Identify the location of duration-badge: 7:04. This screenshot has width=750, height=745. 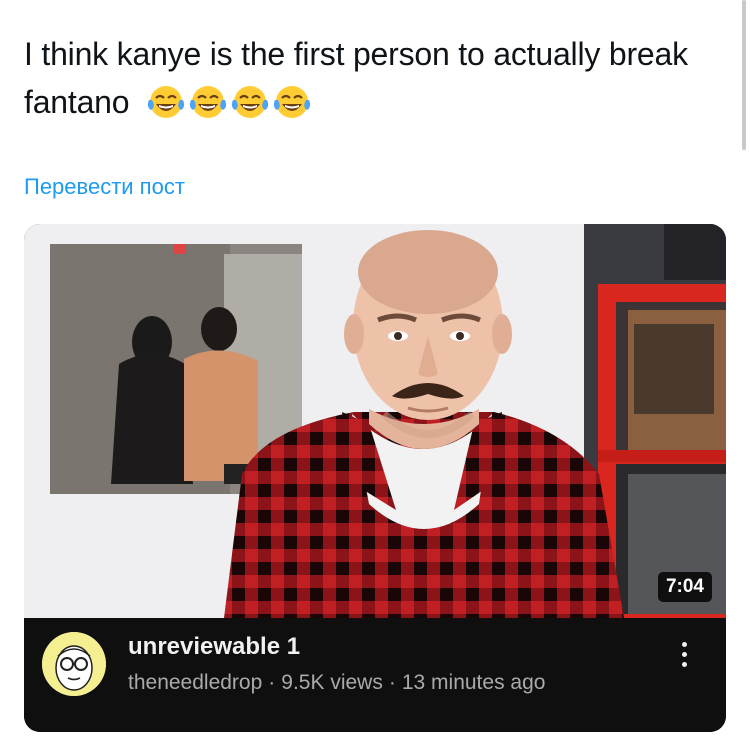
(684, 587).